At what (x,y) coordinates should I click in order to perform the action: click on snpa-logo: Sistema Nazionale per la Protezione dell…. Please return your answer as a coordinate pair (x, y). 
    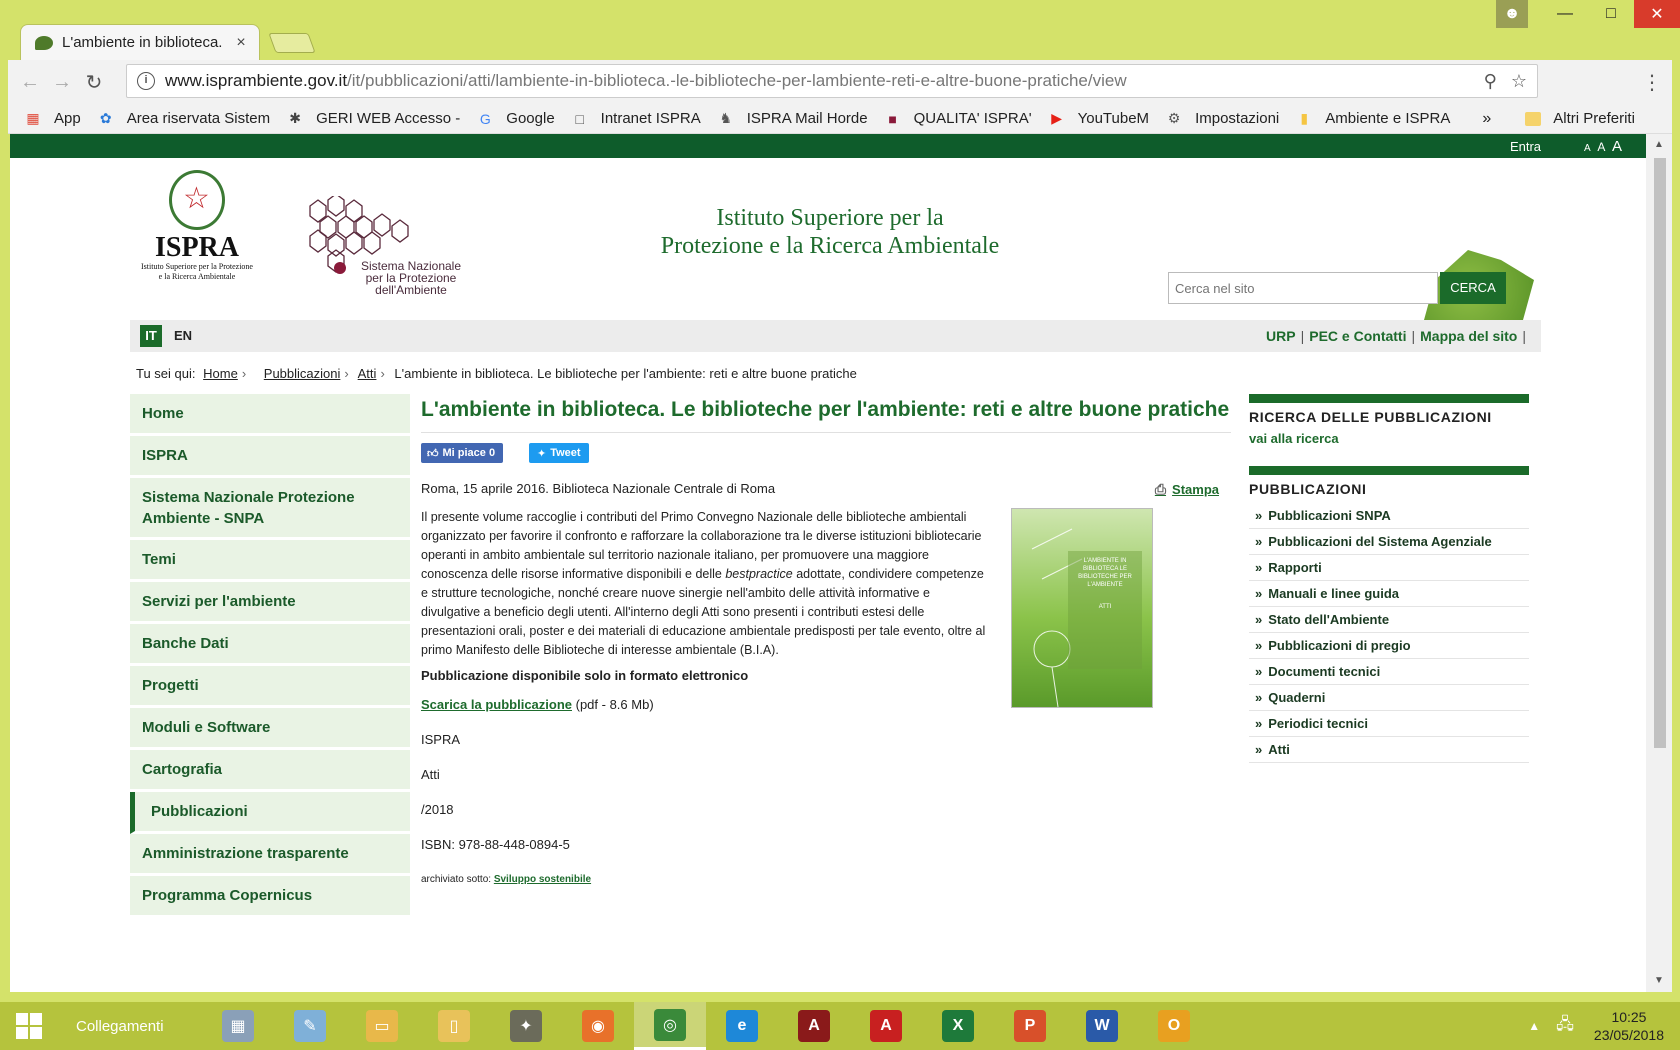
    Looking at the image, I should click on (395, 249).